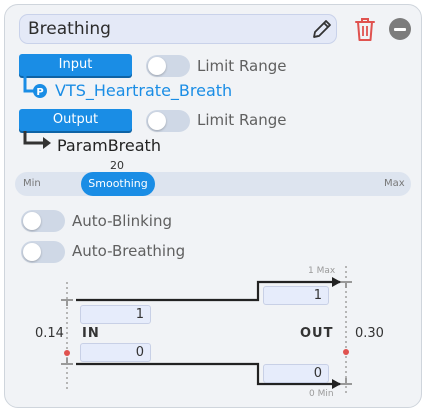 The image size is (428, 416). What do you see at coordinates (118, 184) in the screenshot?
I see `smoothing-slider-thumb: Smoothing` at bounding box center [118, 184].